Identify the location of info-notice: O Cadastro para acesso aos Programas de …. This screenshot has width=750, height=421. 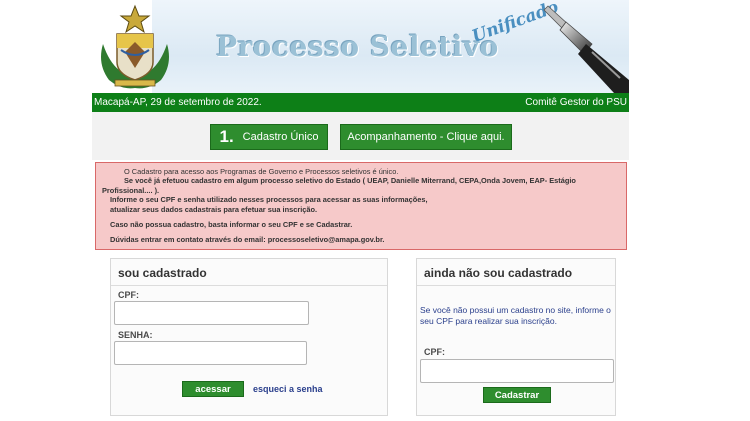
(361, 206).